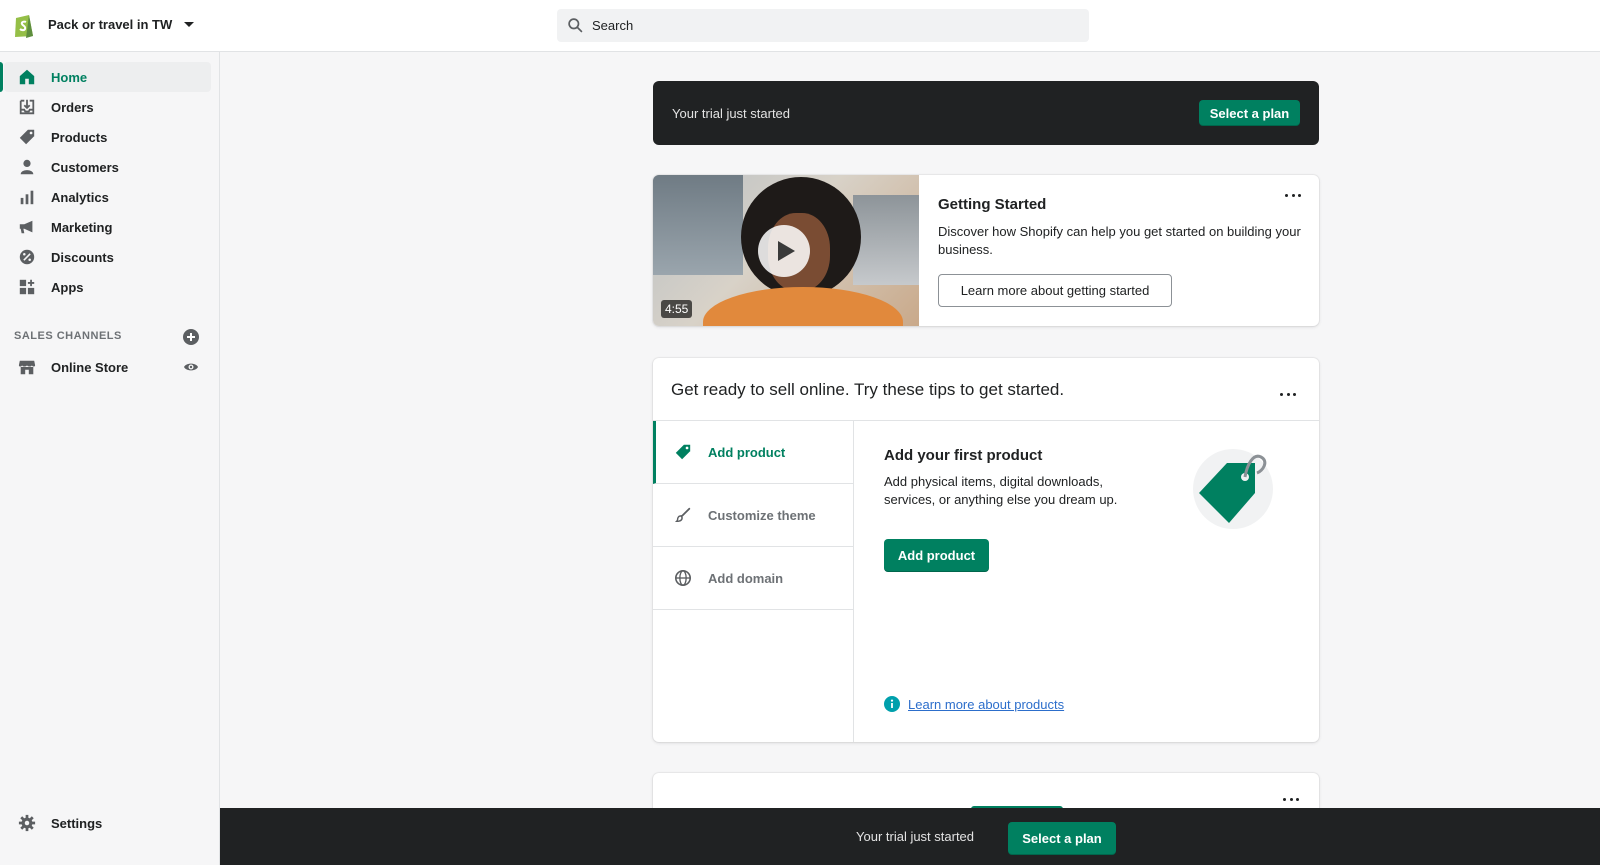  Describe the element at coordinates (683, 578) in the screenshot. I see `globe-icon` at that location.